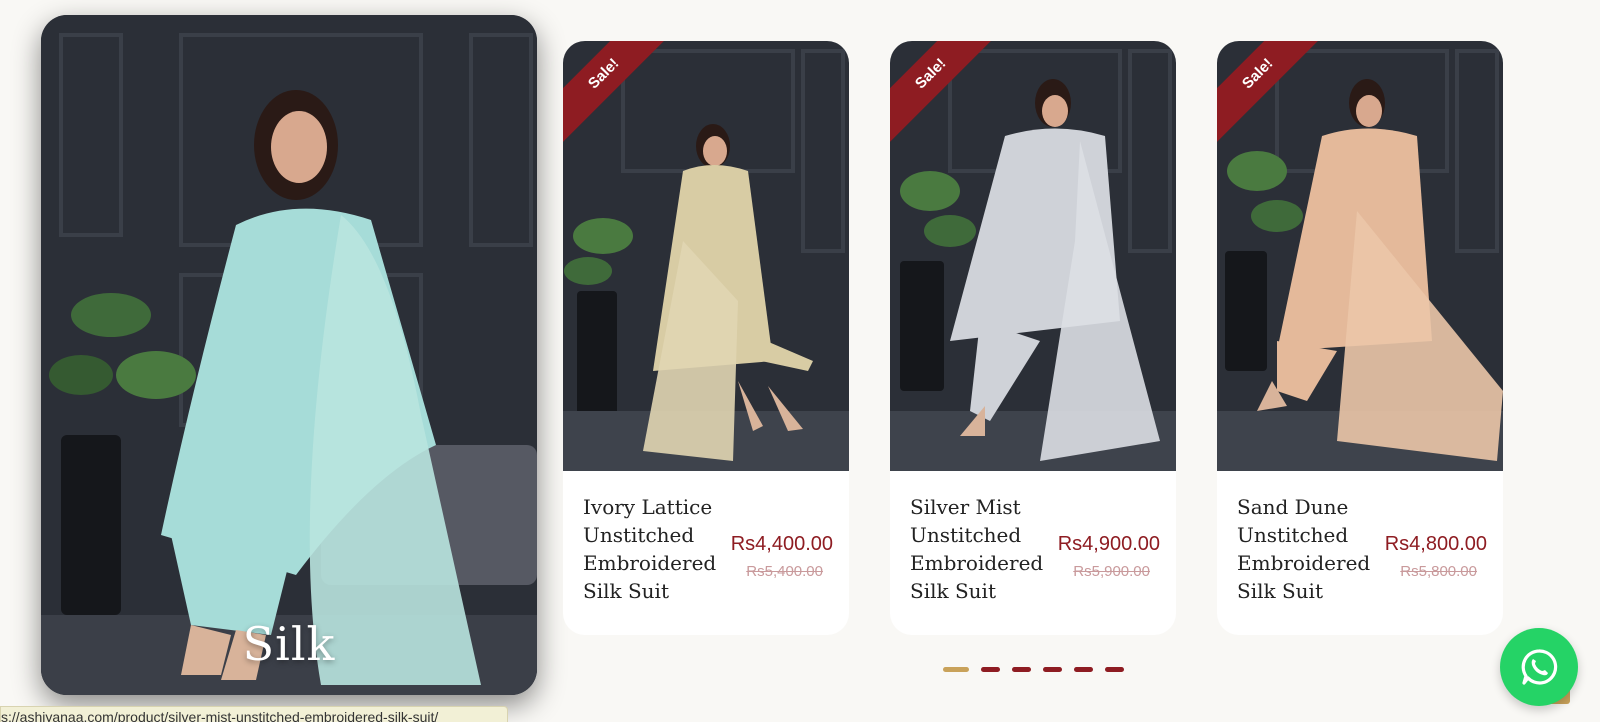 The width and height of the screenshot is (1600, 722). What do you see at coordinates (1438, 571) in the screenshot?
I see `product-old-price: Rs5,800.00` at bounding box center [1438, 571].